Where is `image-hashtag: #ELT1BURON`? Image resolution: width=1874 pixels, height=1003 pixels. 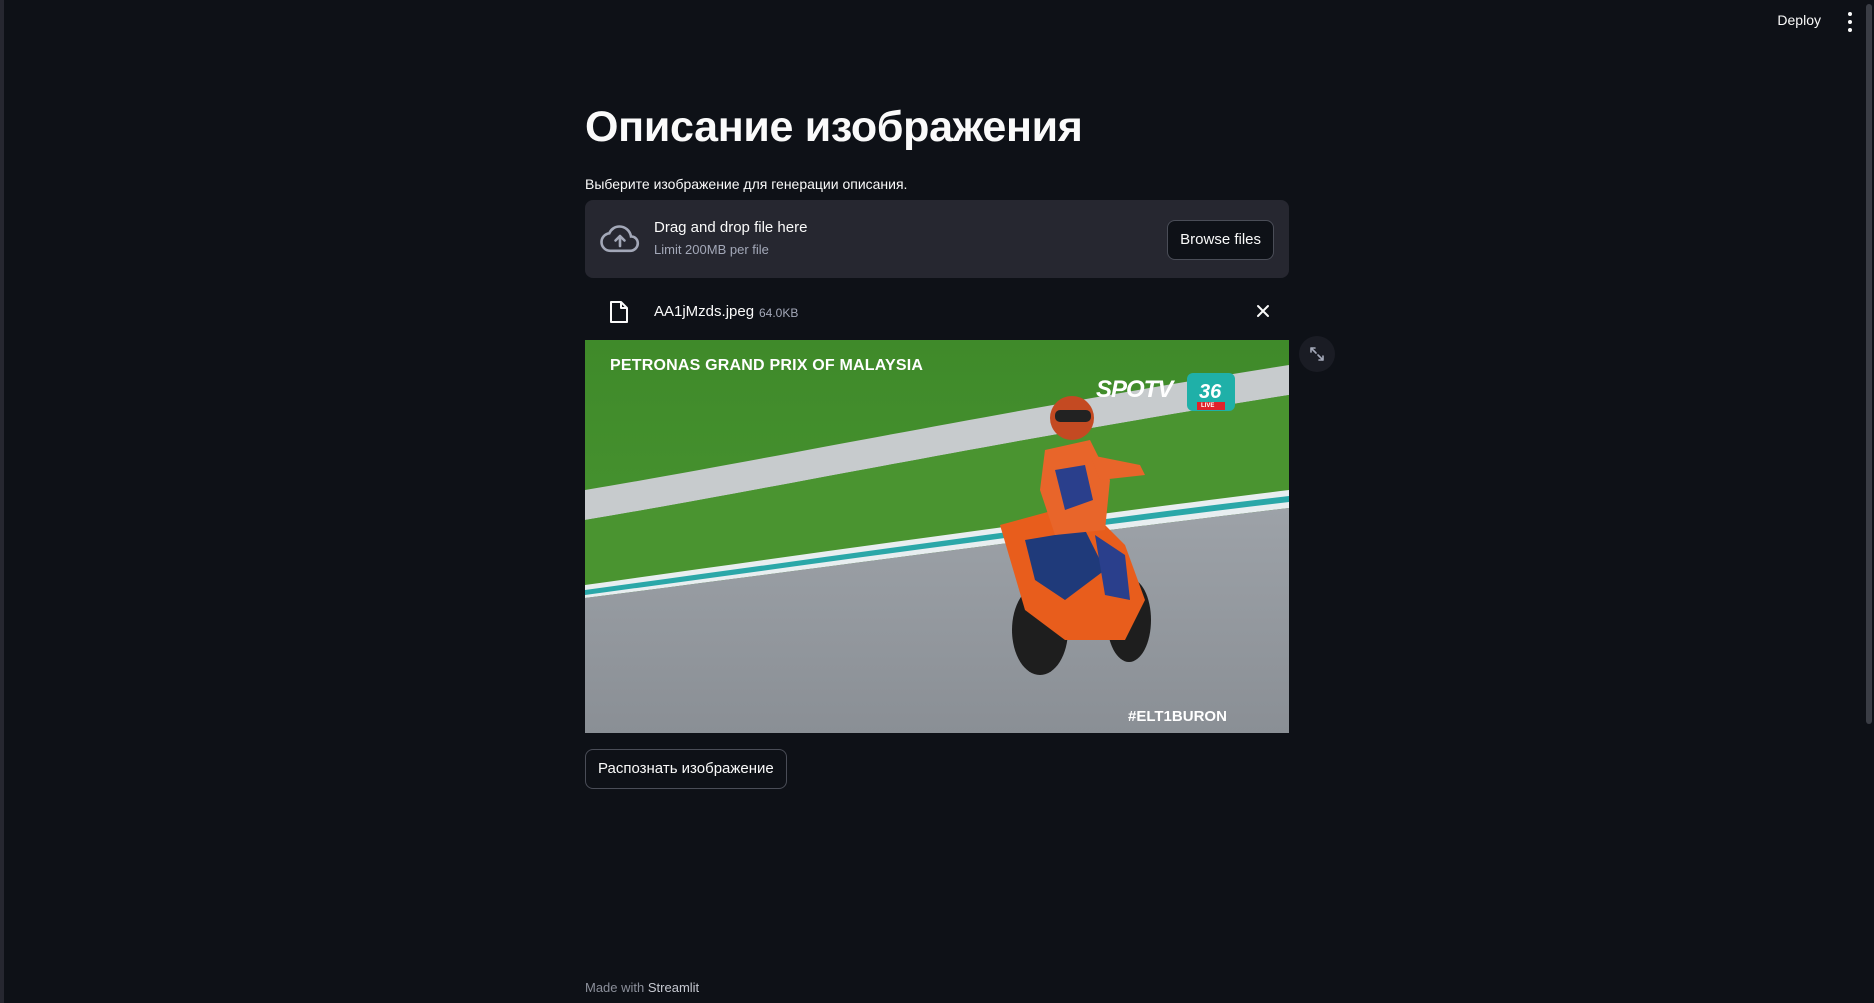
image-hashtag: #ELT1BURON is located at coordinates (1177, 716).